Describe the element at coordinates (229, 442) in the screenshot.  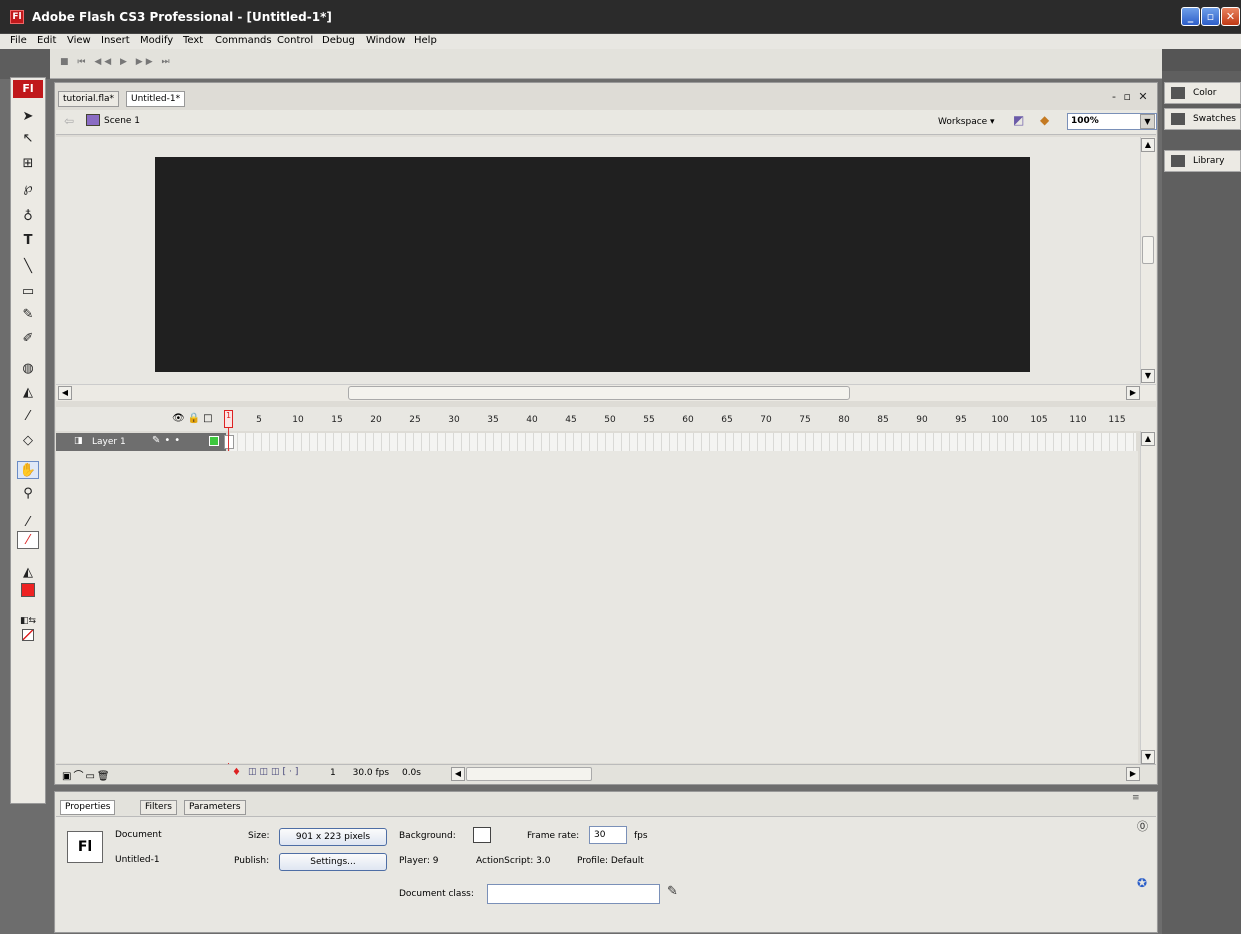
I see `keyframe` at that location.